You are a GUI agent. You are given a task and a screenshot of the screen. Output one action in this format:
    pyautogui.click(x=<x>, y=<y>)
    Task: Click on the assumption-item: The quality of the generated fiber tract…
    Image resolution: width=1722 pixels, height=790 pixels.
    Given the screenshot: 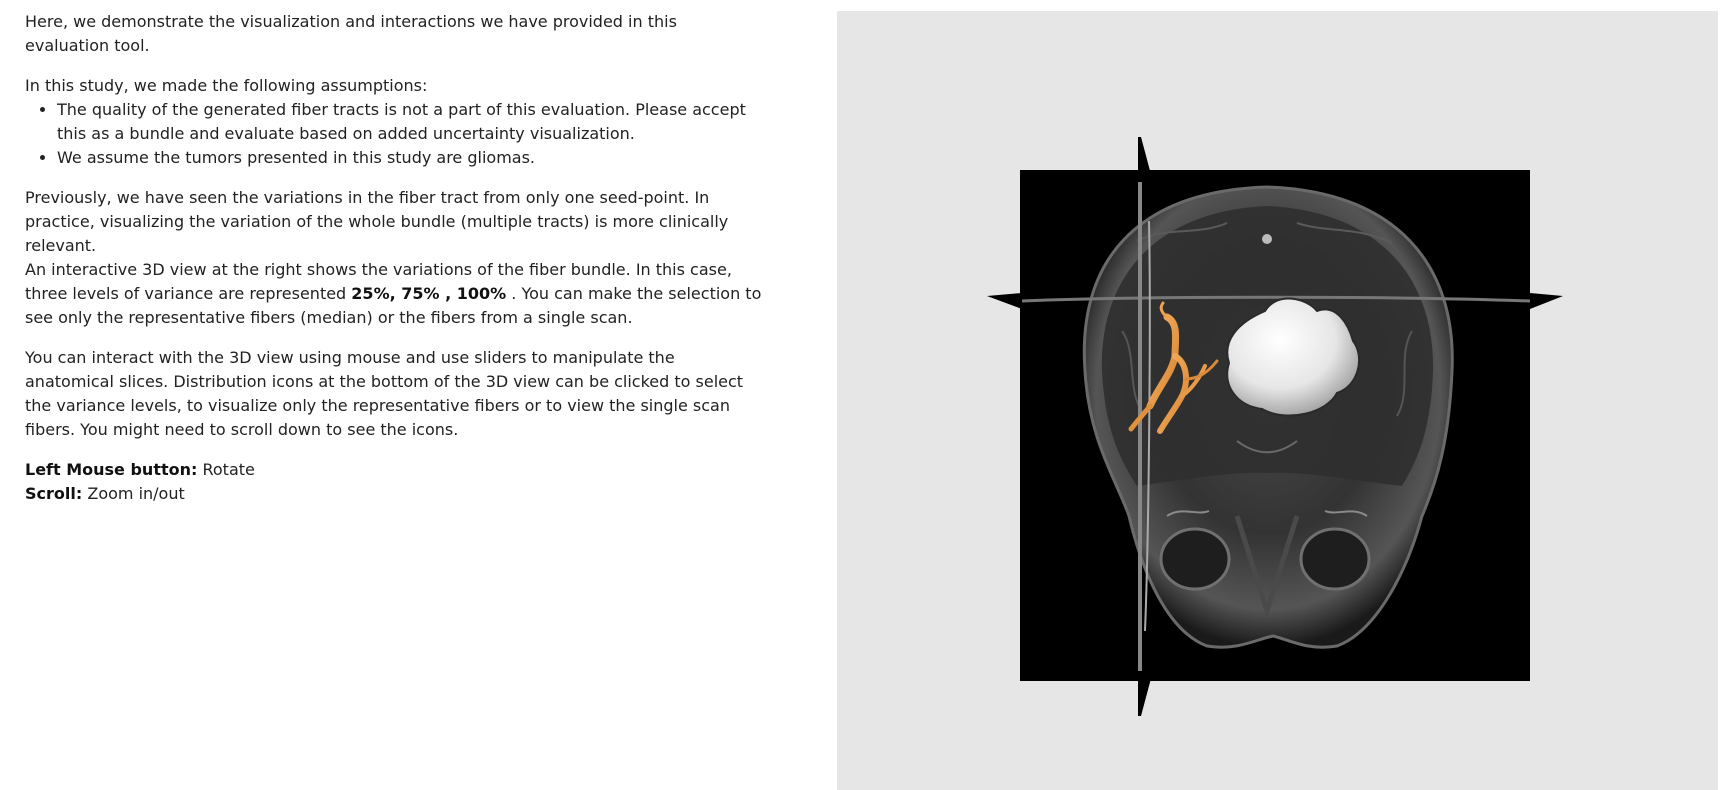 What is the action you would take?
    pyautogui.click(x=411, y=122)
    